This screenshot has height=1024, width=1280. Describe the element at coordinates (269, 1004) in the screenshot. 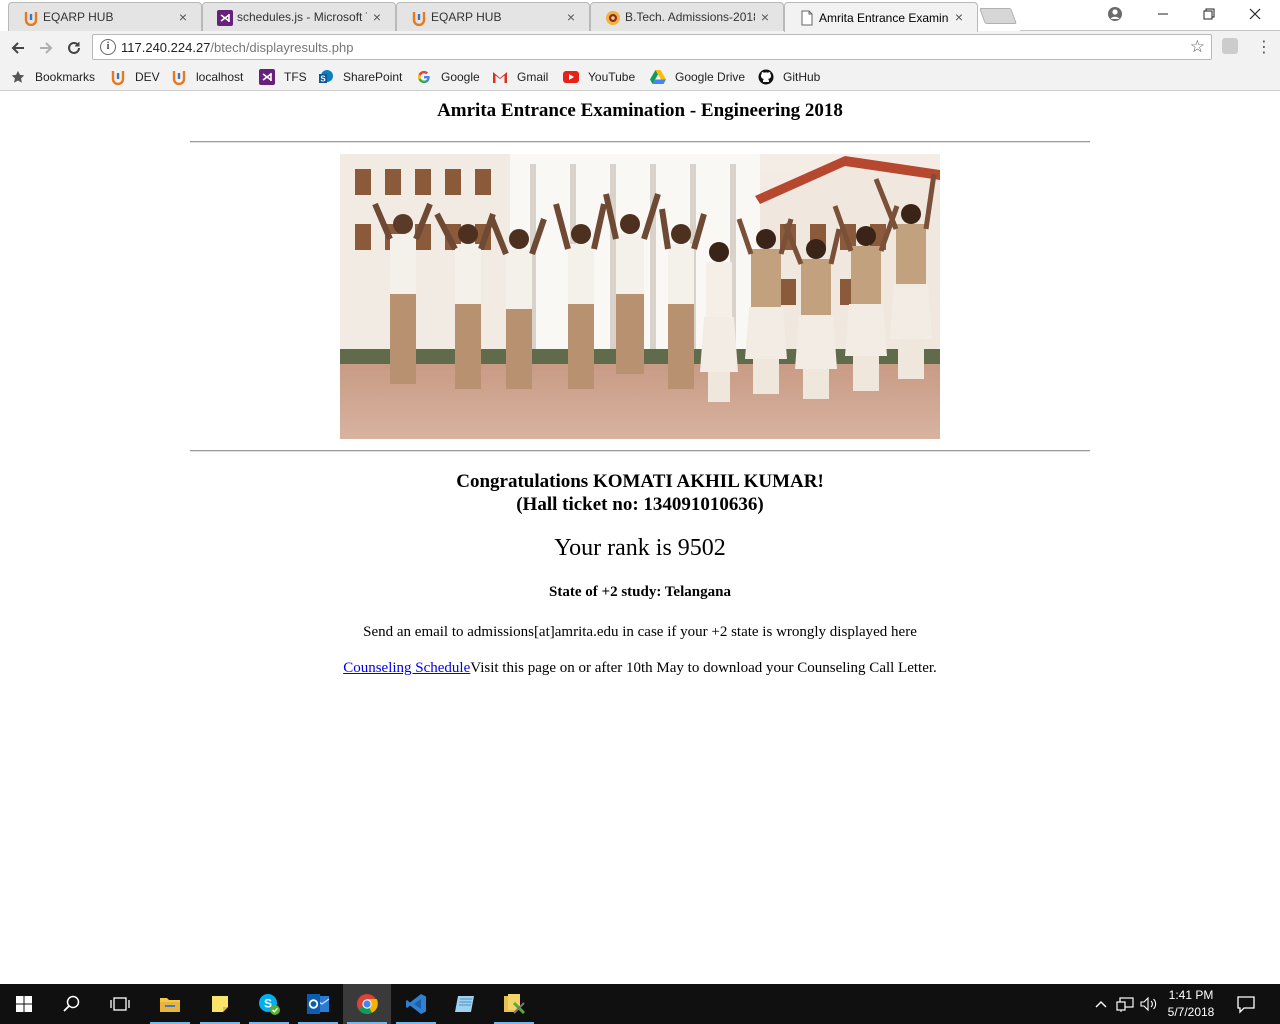

I see `taskbar-skype: S` at that location.